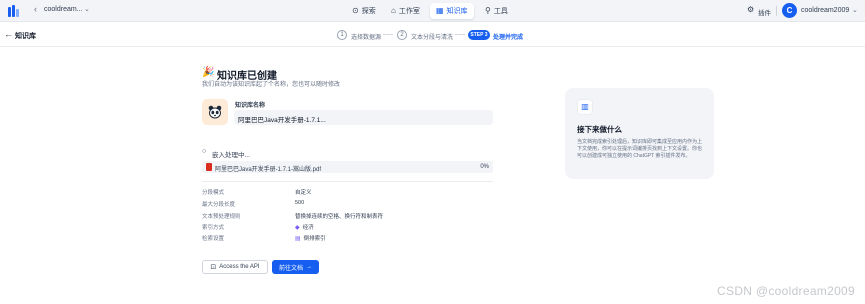  Describe the element at coordinates (221, 217) in the screenshot. I see `info-key-preprocess: 文本预处理规则` at that location.